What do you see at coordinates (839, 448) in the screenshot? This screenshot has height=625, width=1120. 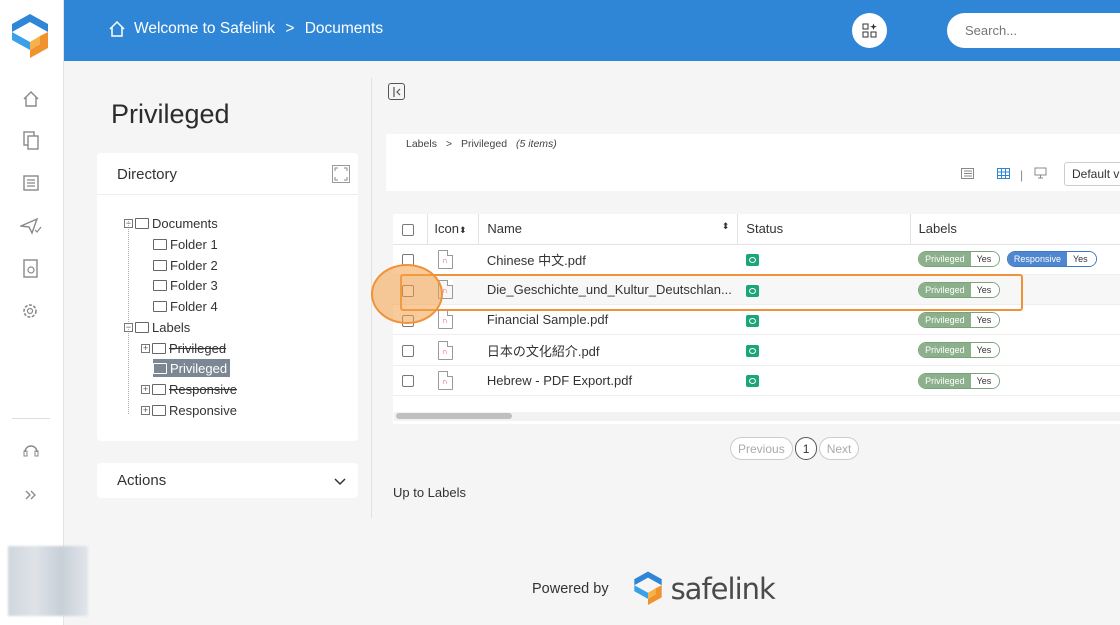 I see `next-page-button: Next` at bounding box center [839, 448].